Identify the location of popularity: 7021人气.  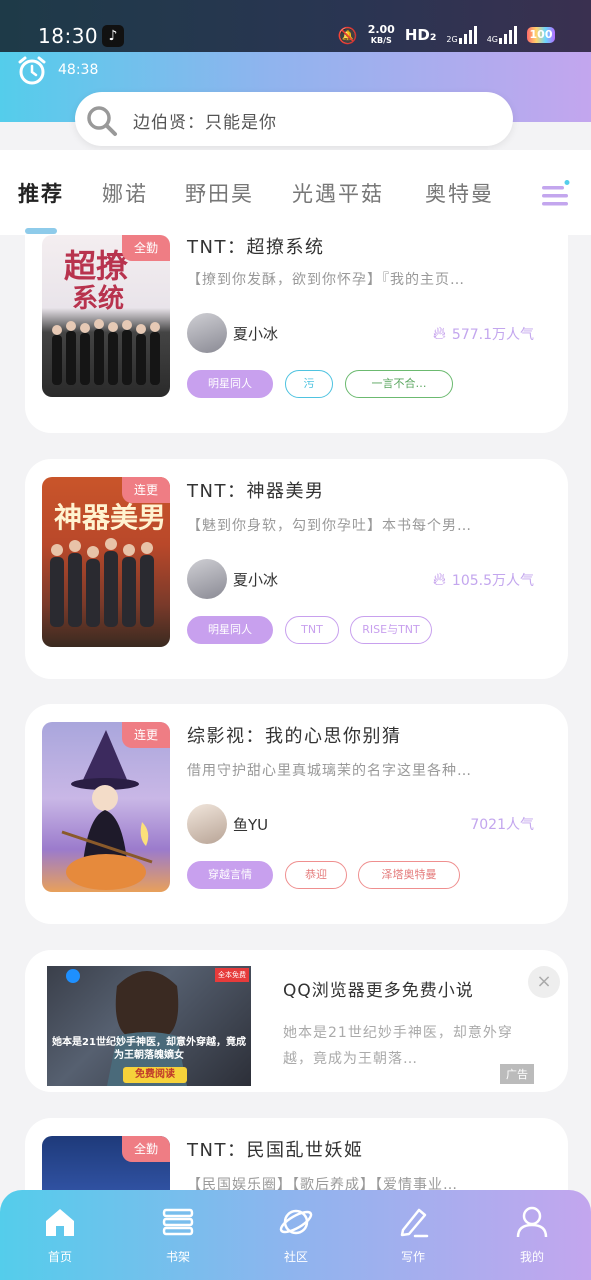
(502, 825).